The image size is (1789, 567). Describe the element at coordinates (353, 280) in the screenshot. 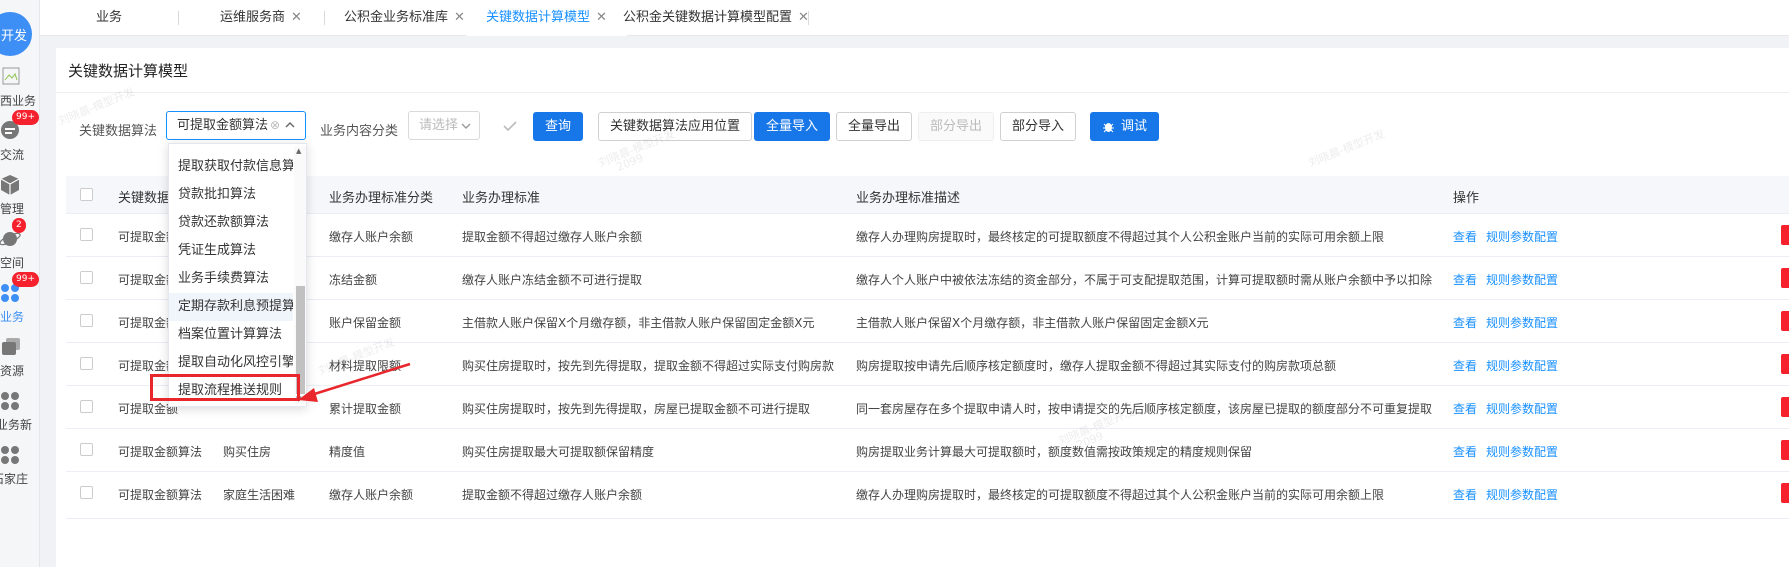

I see `cell-class: 冻结金额` at that location.